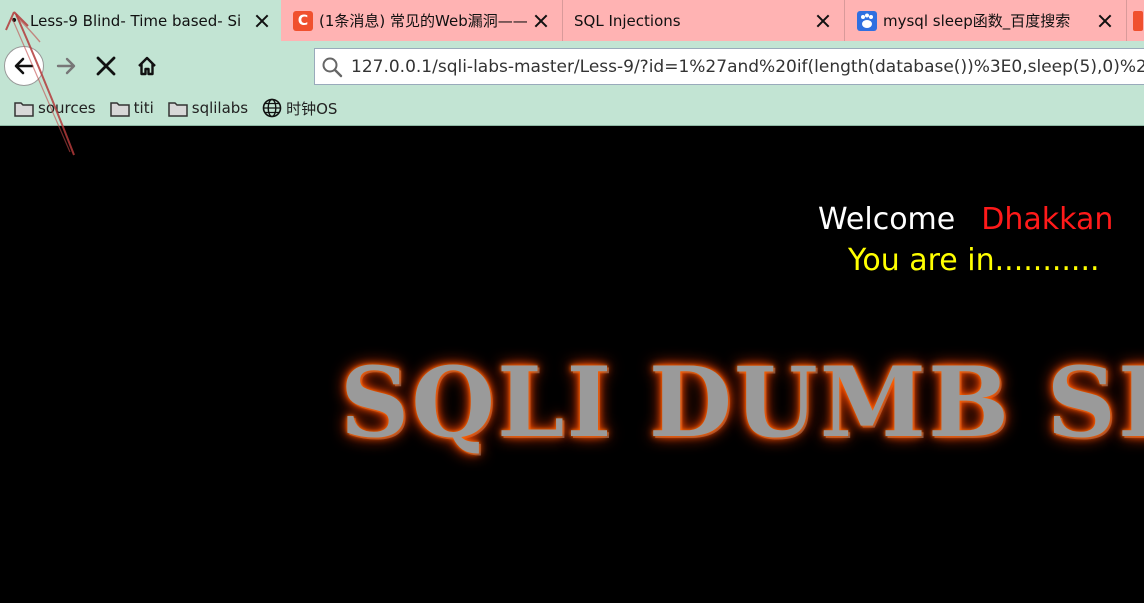  Describe the element at coordinates (887, 219) in the screenshot. I see `welcome-text: Welcome` at that location.